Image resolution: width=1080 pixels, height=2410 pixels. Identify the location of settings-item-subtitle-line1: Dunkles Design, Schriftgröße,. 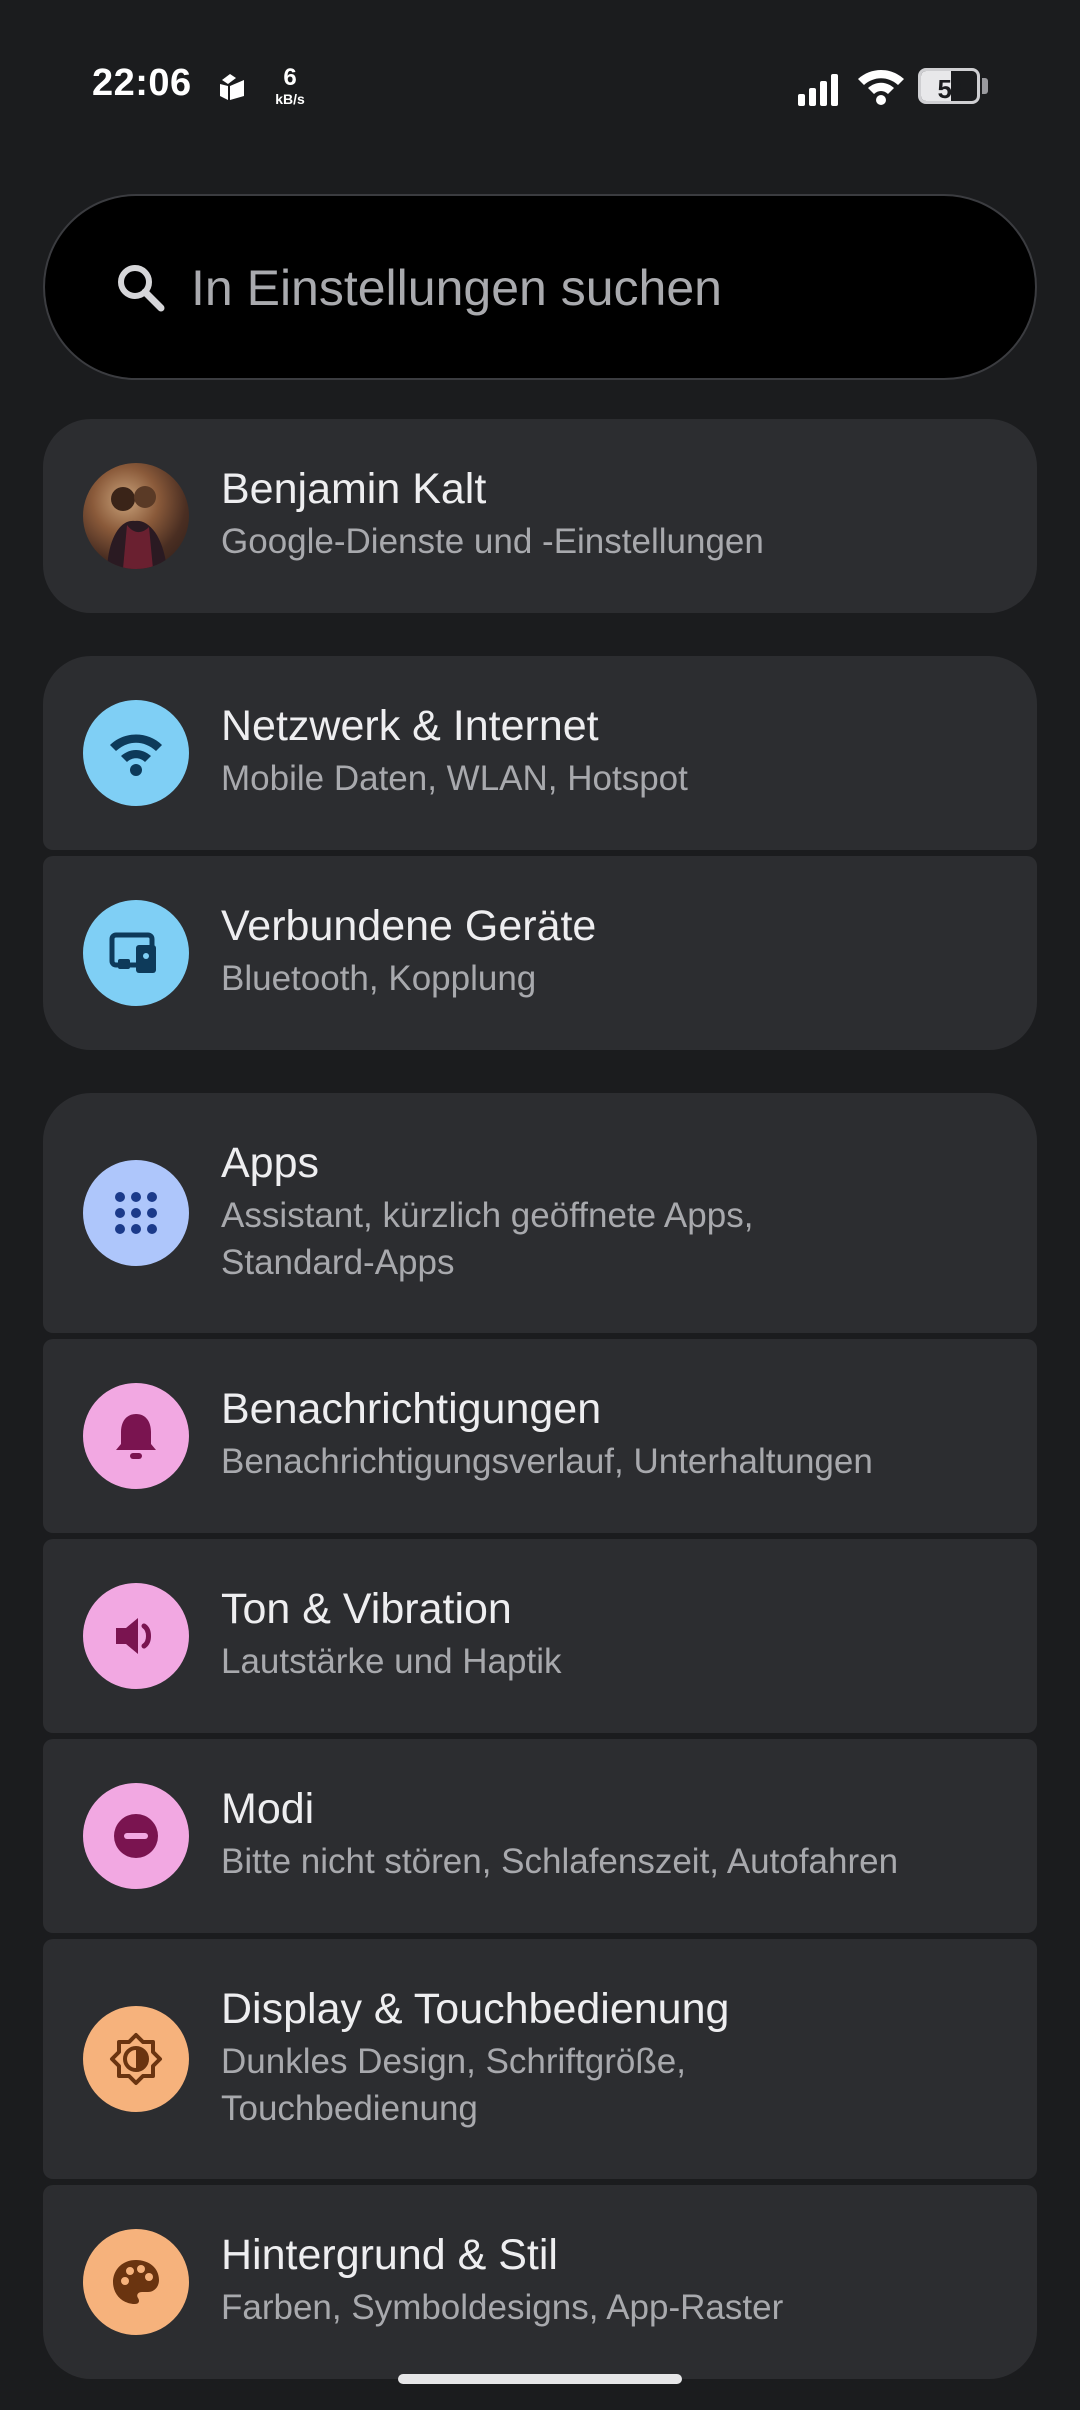
(453, 2061).